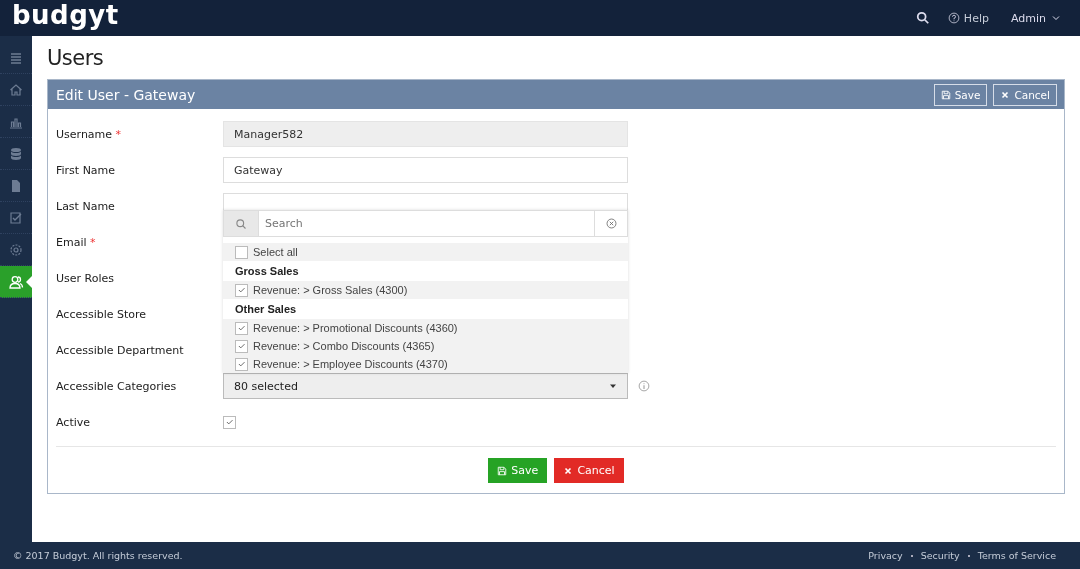  I want to click on users-icon, so click(16, 281).